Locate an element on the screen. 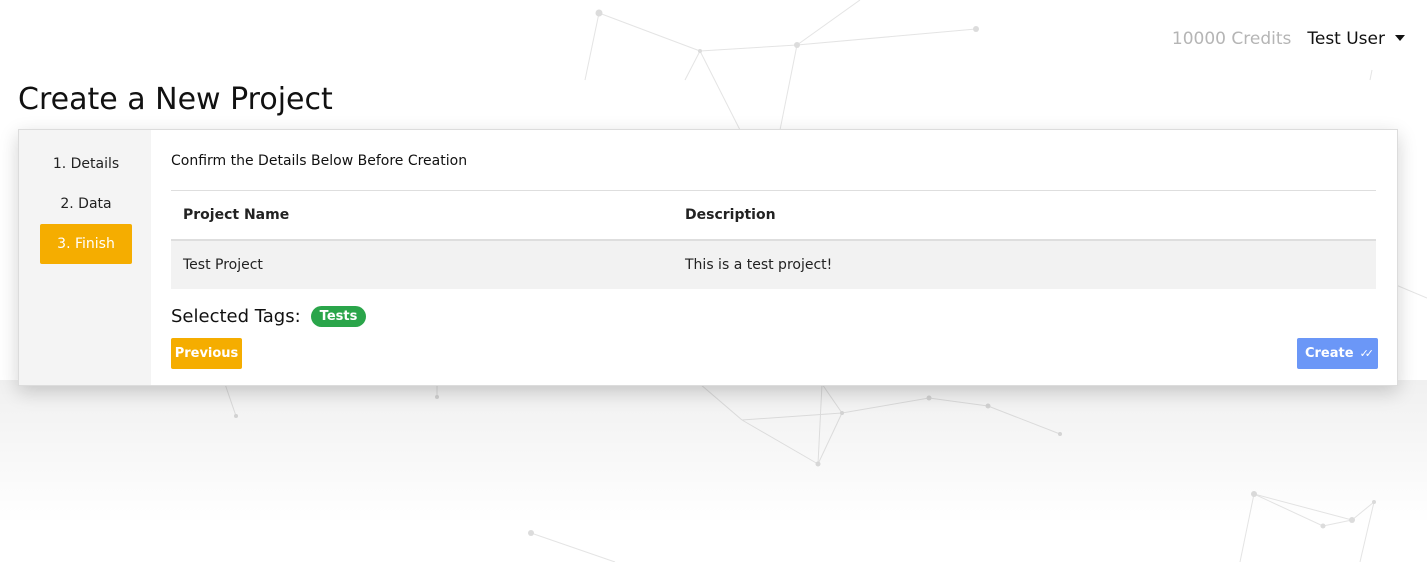  table-row: Test Project This is a test project! is located at coordinates (773, 264).